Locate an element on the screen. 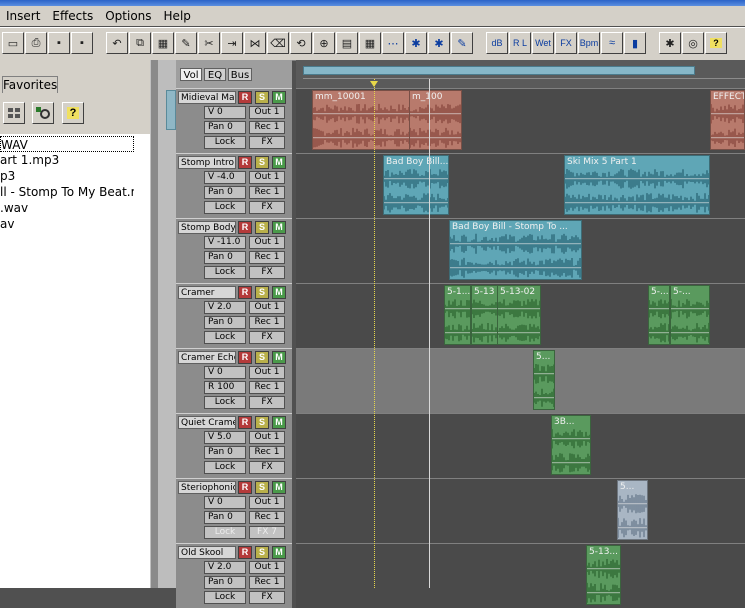  fx-star-button: ✱ is located at coordinates (416, 43).